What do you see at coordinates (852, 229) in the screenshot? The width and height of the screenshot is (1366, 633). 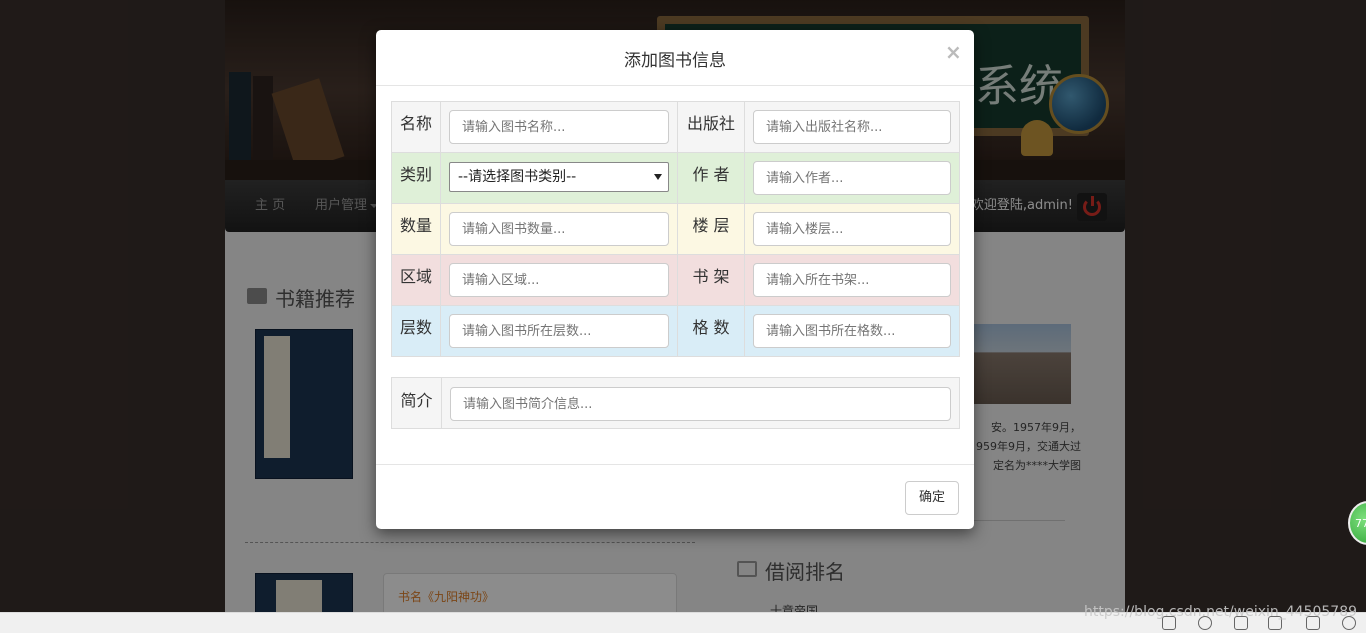 I see `floor-input` at bounding box center [852, 229].